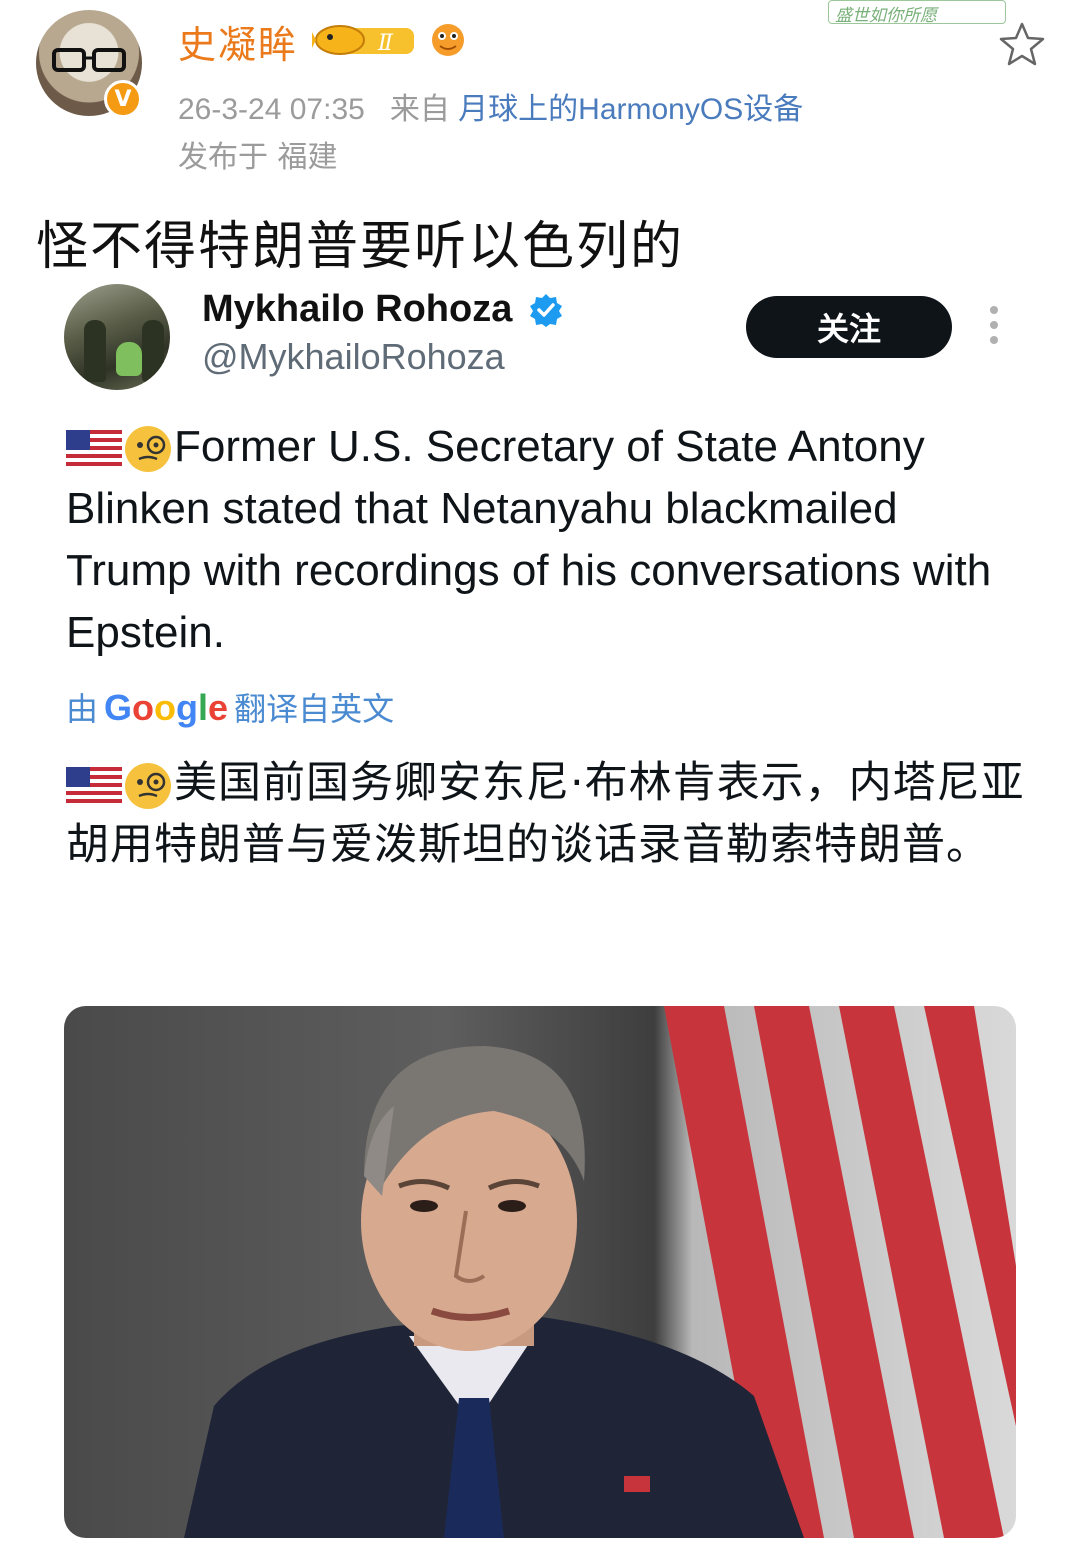 This screenshot has width=1080, height=1546. Describe the element at coordinates (917, 12) in the screenshot. I see `decoration-sticker: 盛世如你所愿` at that location.